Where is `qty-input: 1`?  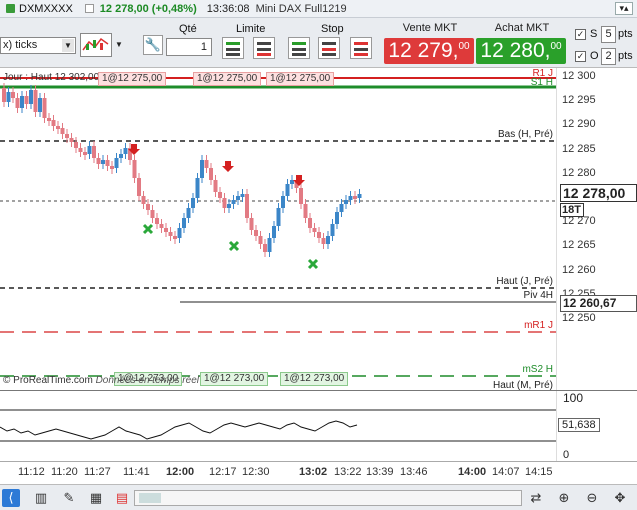
qty-input: 1 is located at coordinates (189, 47).